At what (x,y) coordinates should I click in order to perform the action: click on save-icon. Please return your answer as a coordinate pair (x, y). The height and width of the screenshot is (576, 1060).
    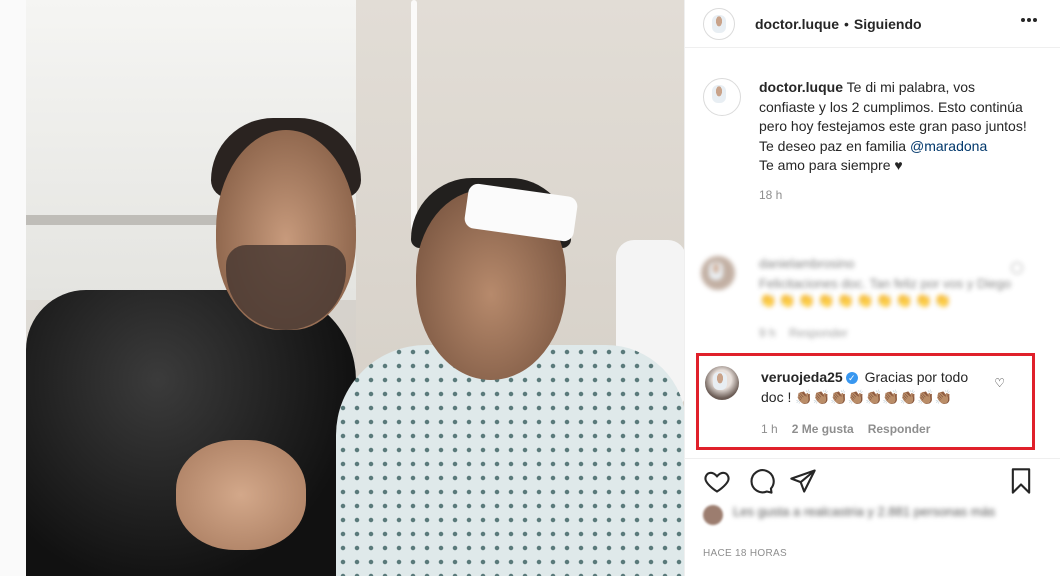
    Looking at the image, I should click on (1021, 481).